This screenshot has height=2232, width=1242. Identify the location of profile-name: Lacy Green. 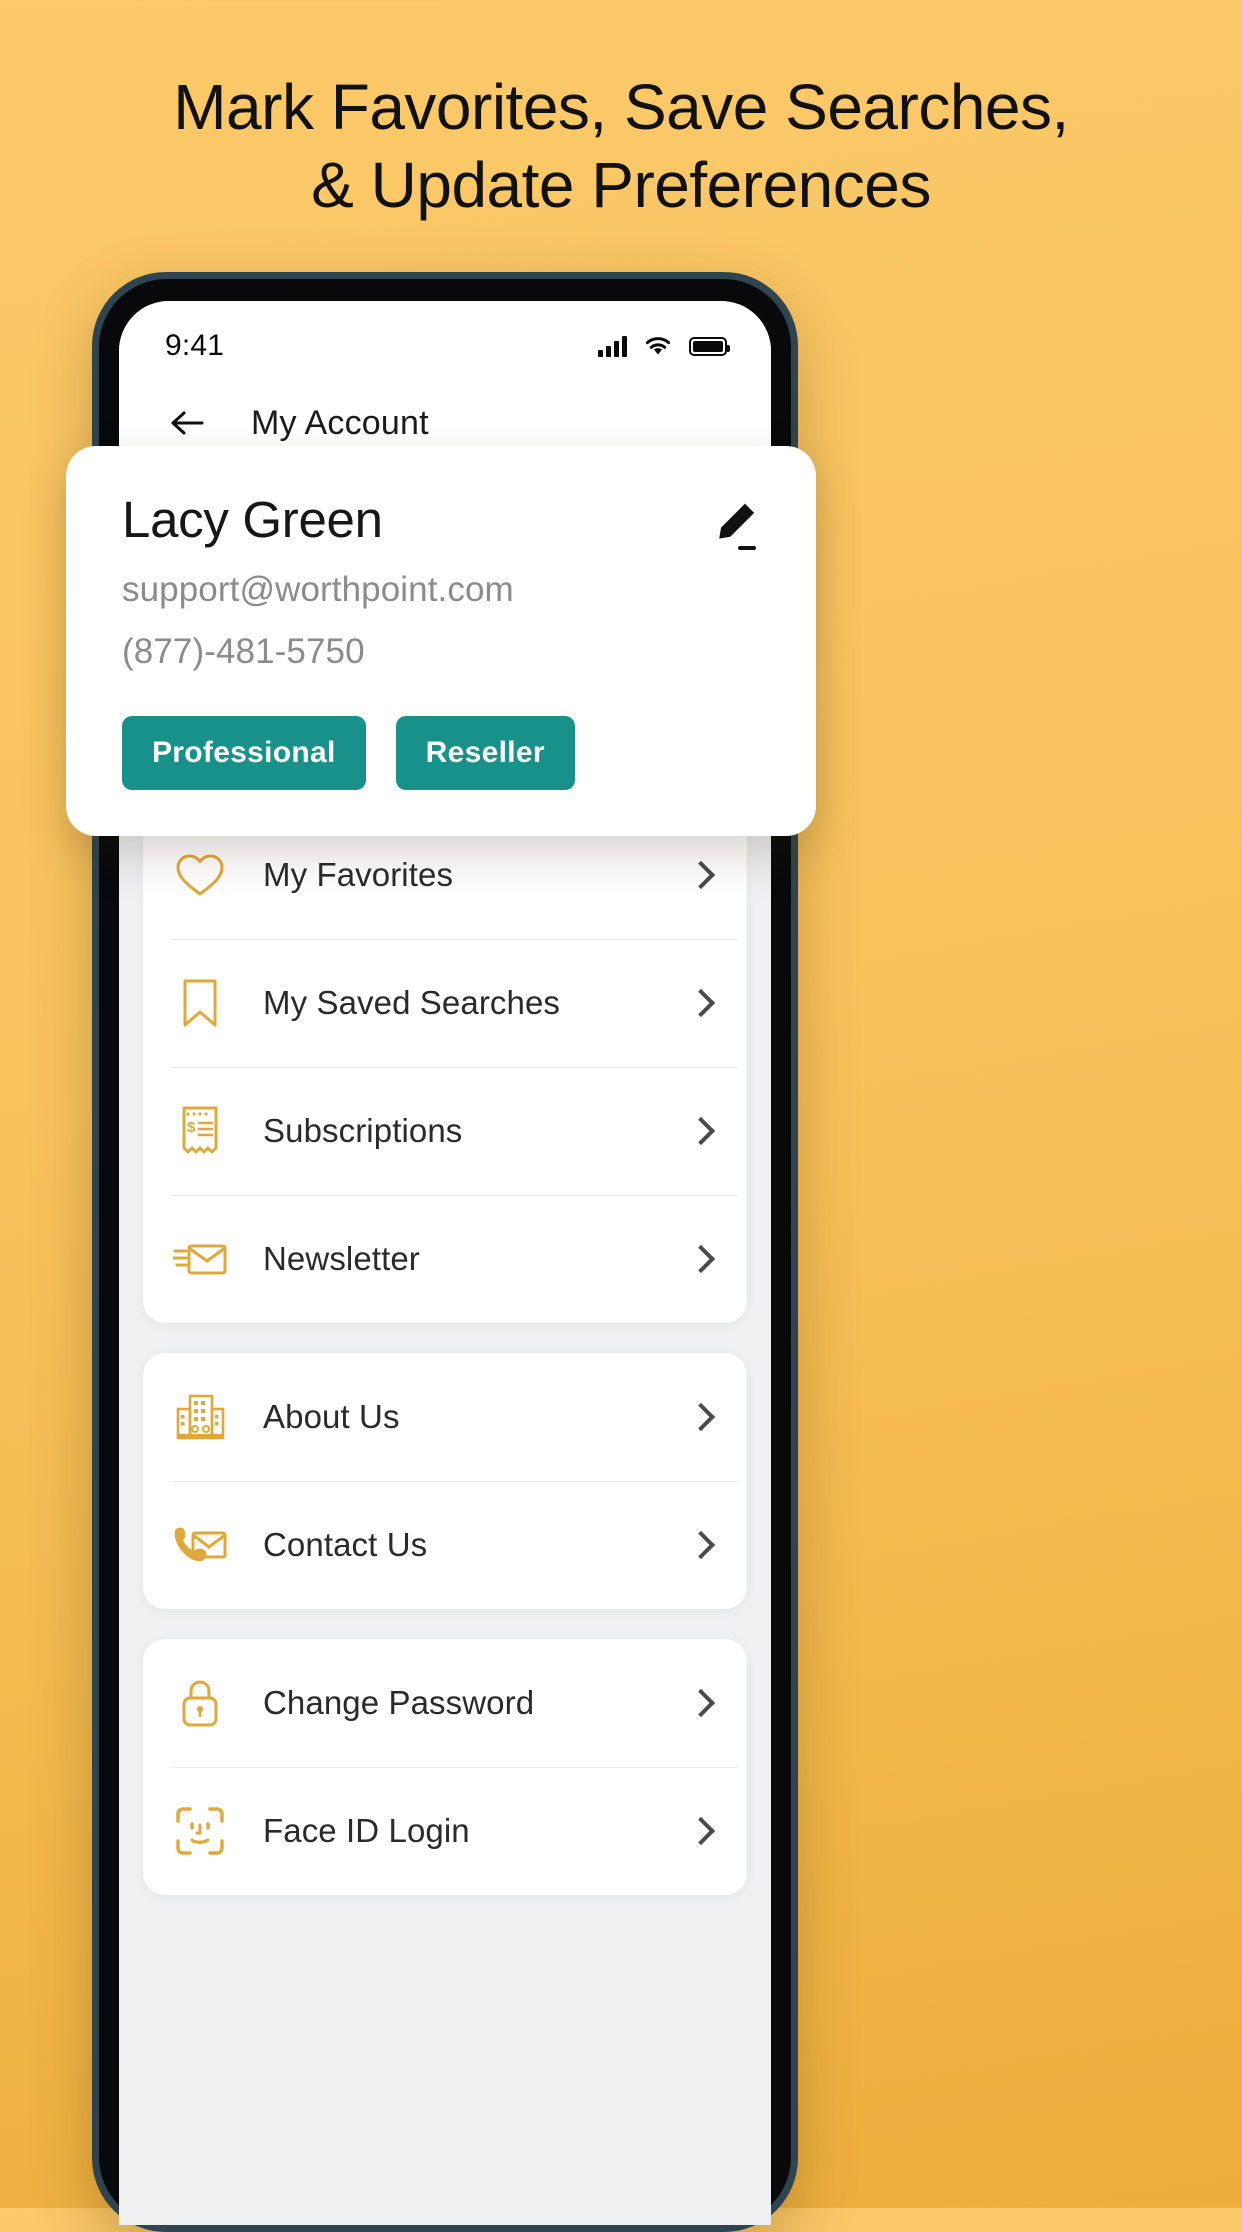
(252, 519).